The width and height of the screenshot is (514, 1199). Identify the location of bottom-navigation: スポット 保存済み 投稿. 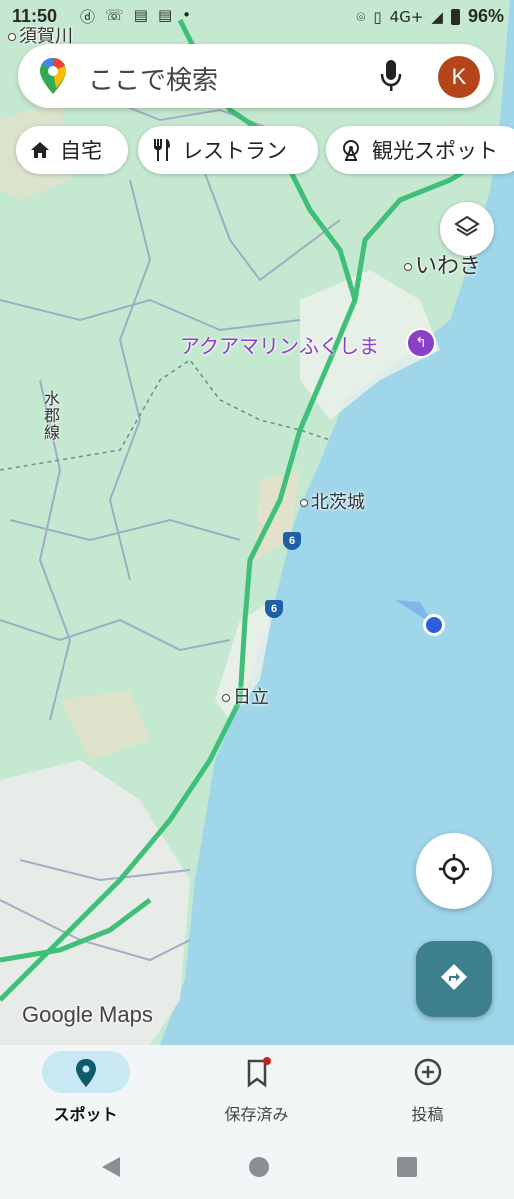
(257, 1091).